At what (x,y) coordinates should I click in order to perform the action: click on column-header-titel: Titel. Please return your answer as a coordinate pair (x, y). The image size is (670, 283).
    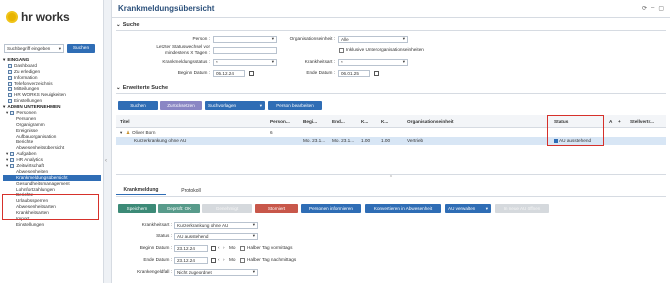
    Looking at the image, I should click on (125, 121).